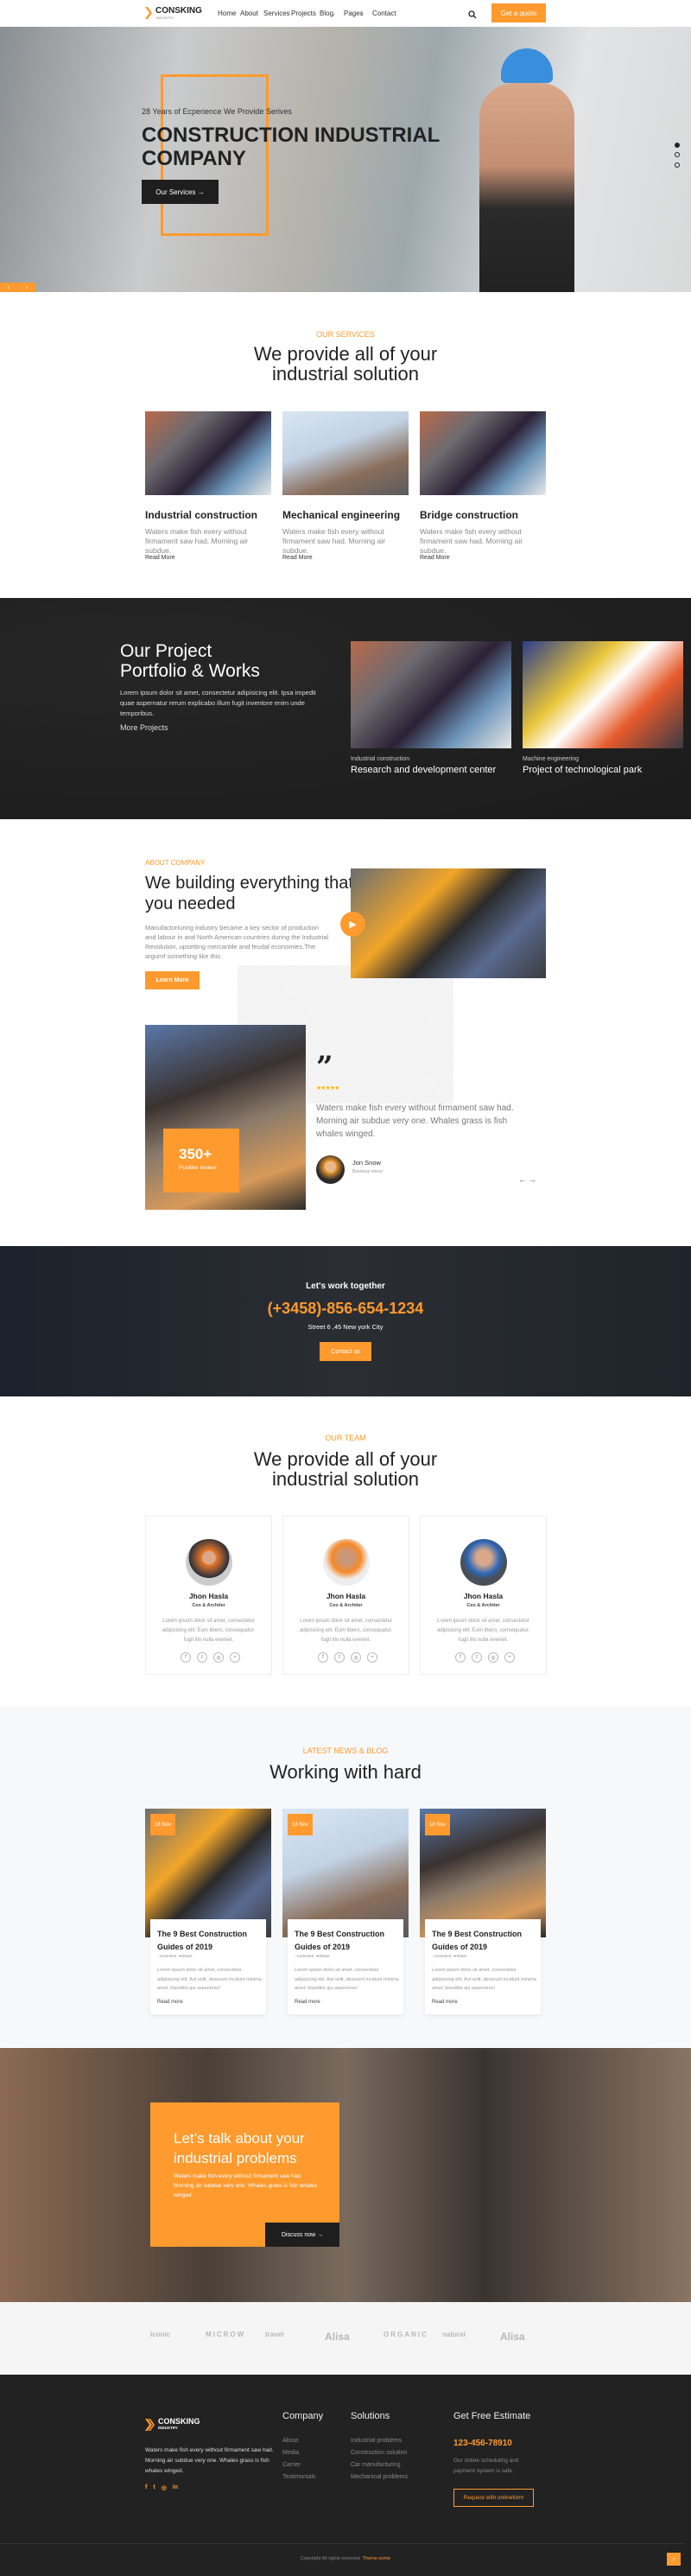 This screenshot has width=691, height=2576. Describe the element at coordinates (472, 16) in the screenshot. I see `search-icon` at that location.